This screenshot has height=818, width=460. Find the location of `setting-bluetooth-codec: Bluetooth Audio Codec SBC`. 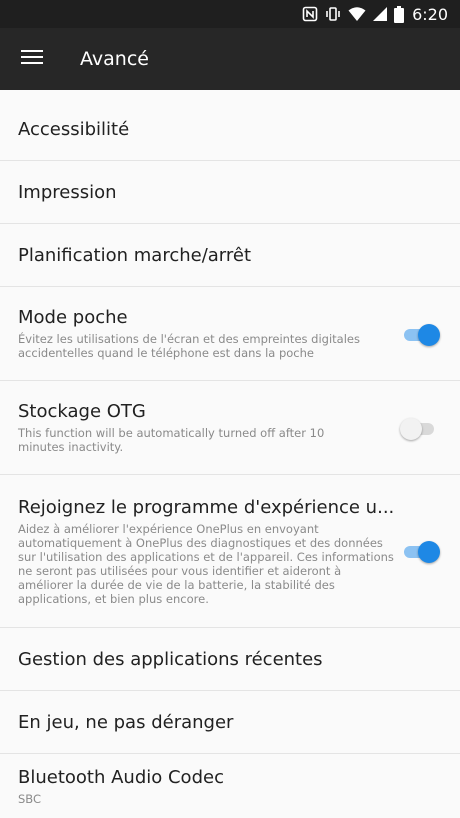

setting-bluetooth-codec: Bluetooth Audio Codec SBC is located at coordinates (230, 786).